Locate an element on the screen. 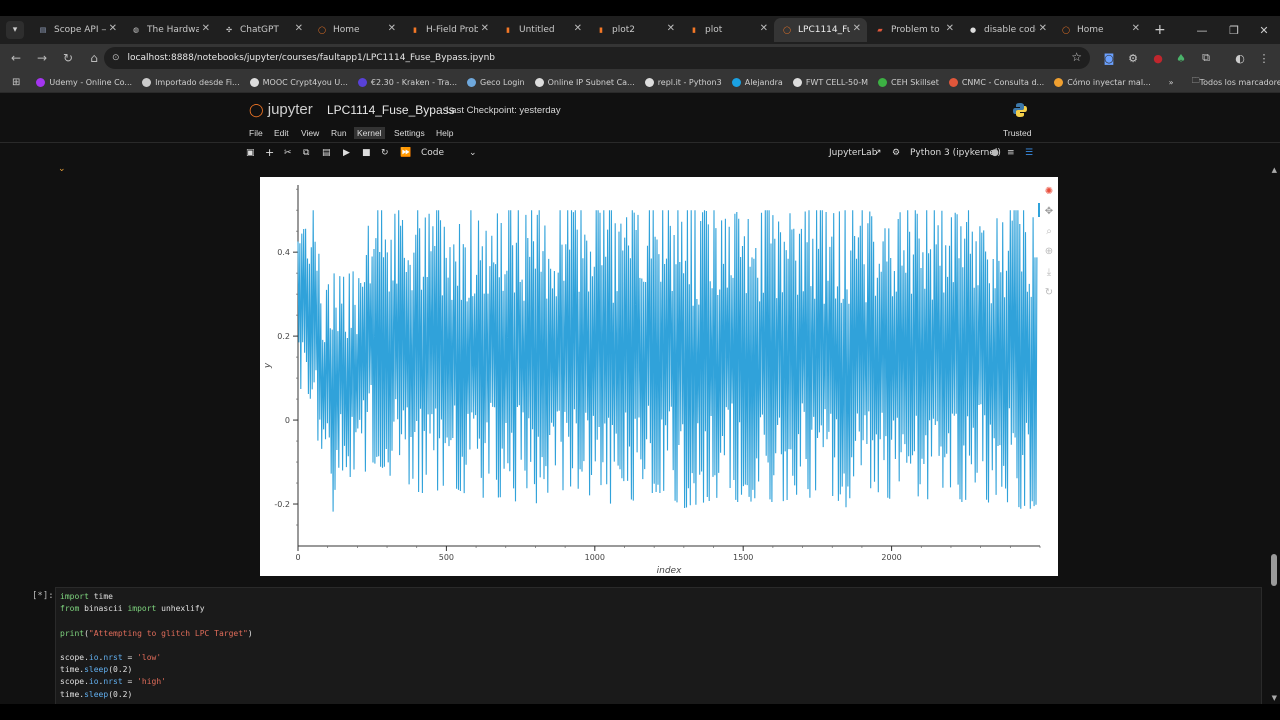 This screenshot has width=1280, height=720. bookmark-item: Geco Login is located at coordinates (496, 82).